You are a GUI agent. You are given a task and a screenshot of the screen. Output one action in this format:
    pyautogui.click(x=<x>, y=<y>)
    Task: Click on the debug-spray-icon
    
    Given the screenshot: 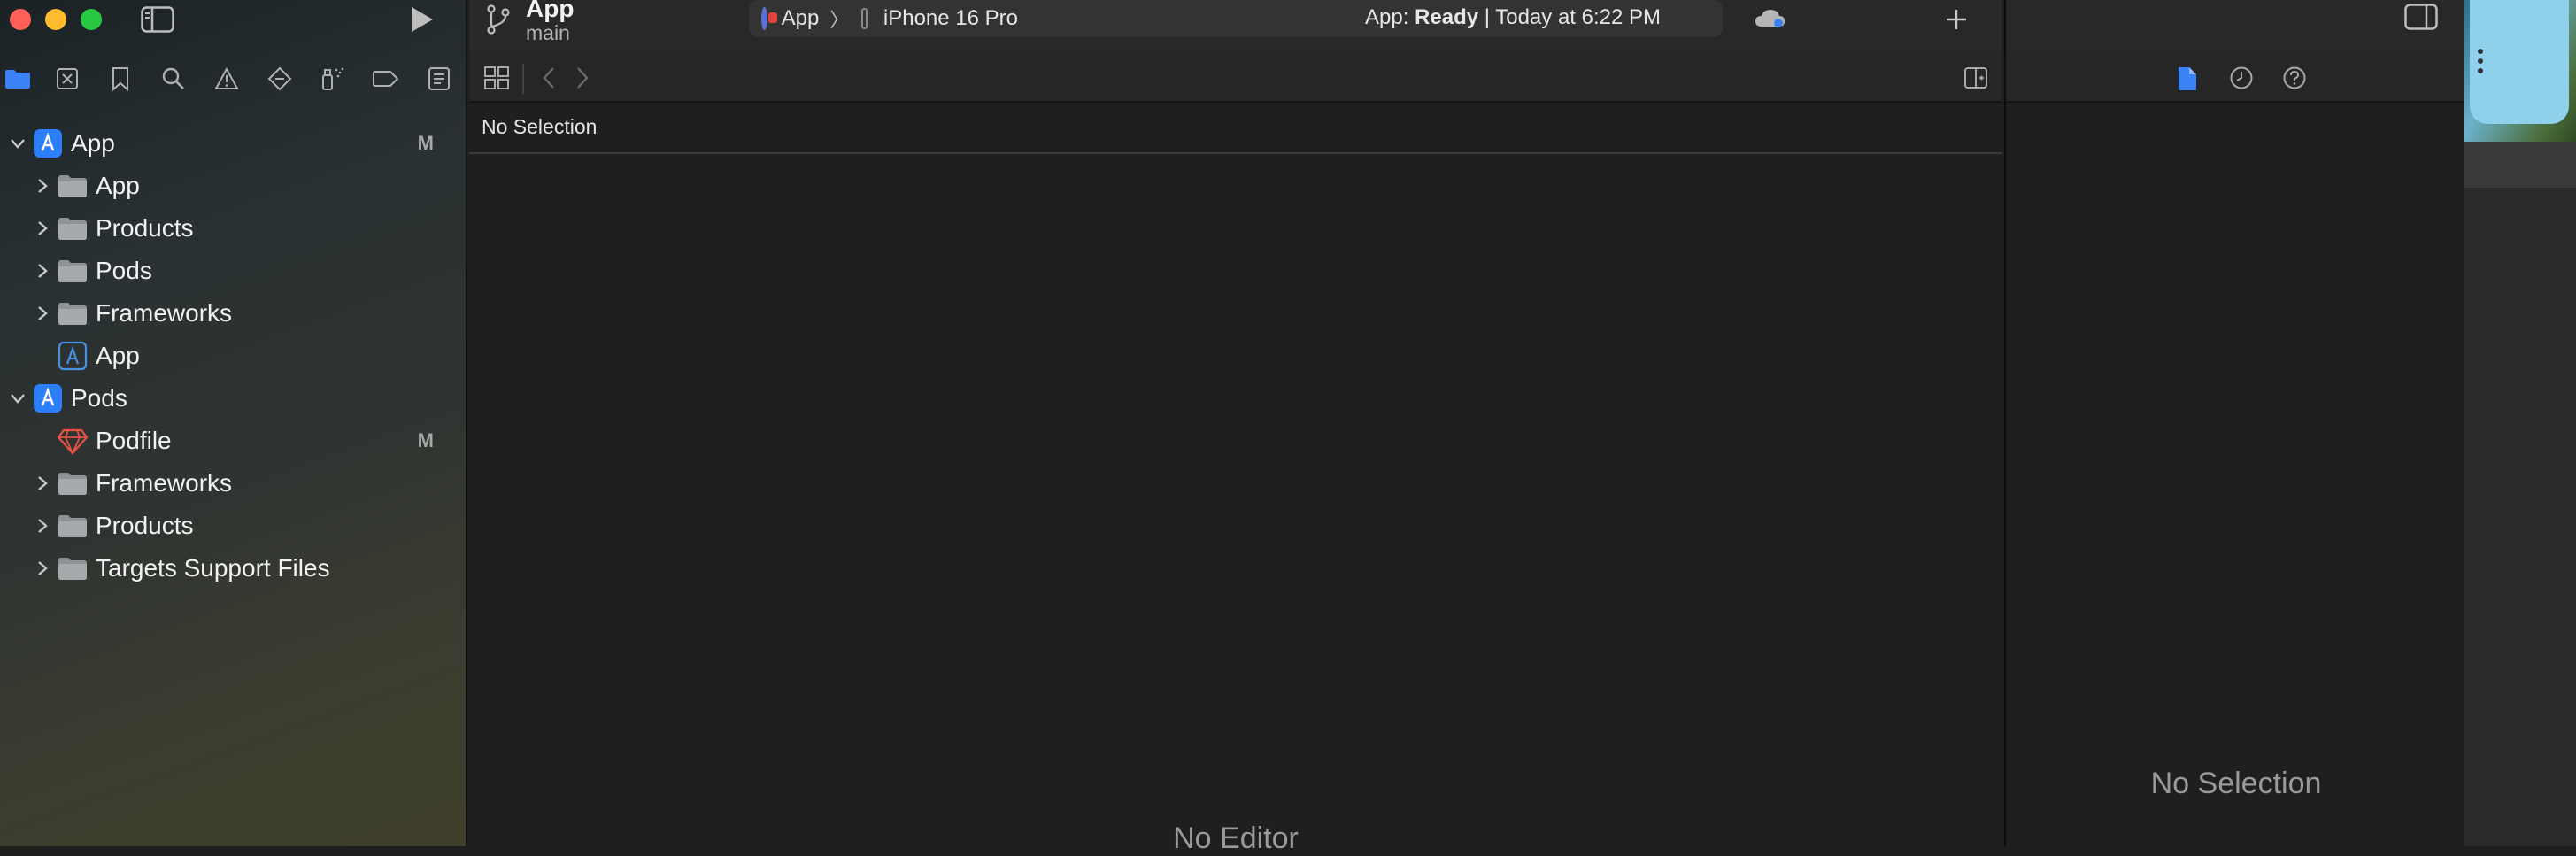 What is the action you would take?
    pyautogui.click(x=333, y=79)
    